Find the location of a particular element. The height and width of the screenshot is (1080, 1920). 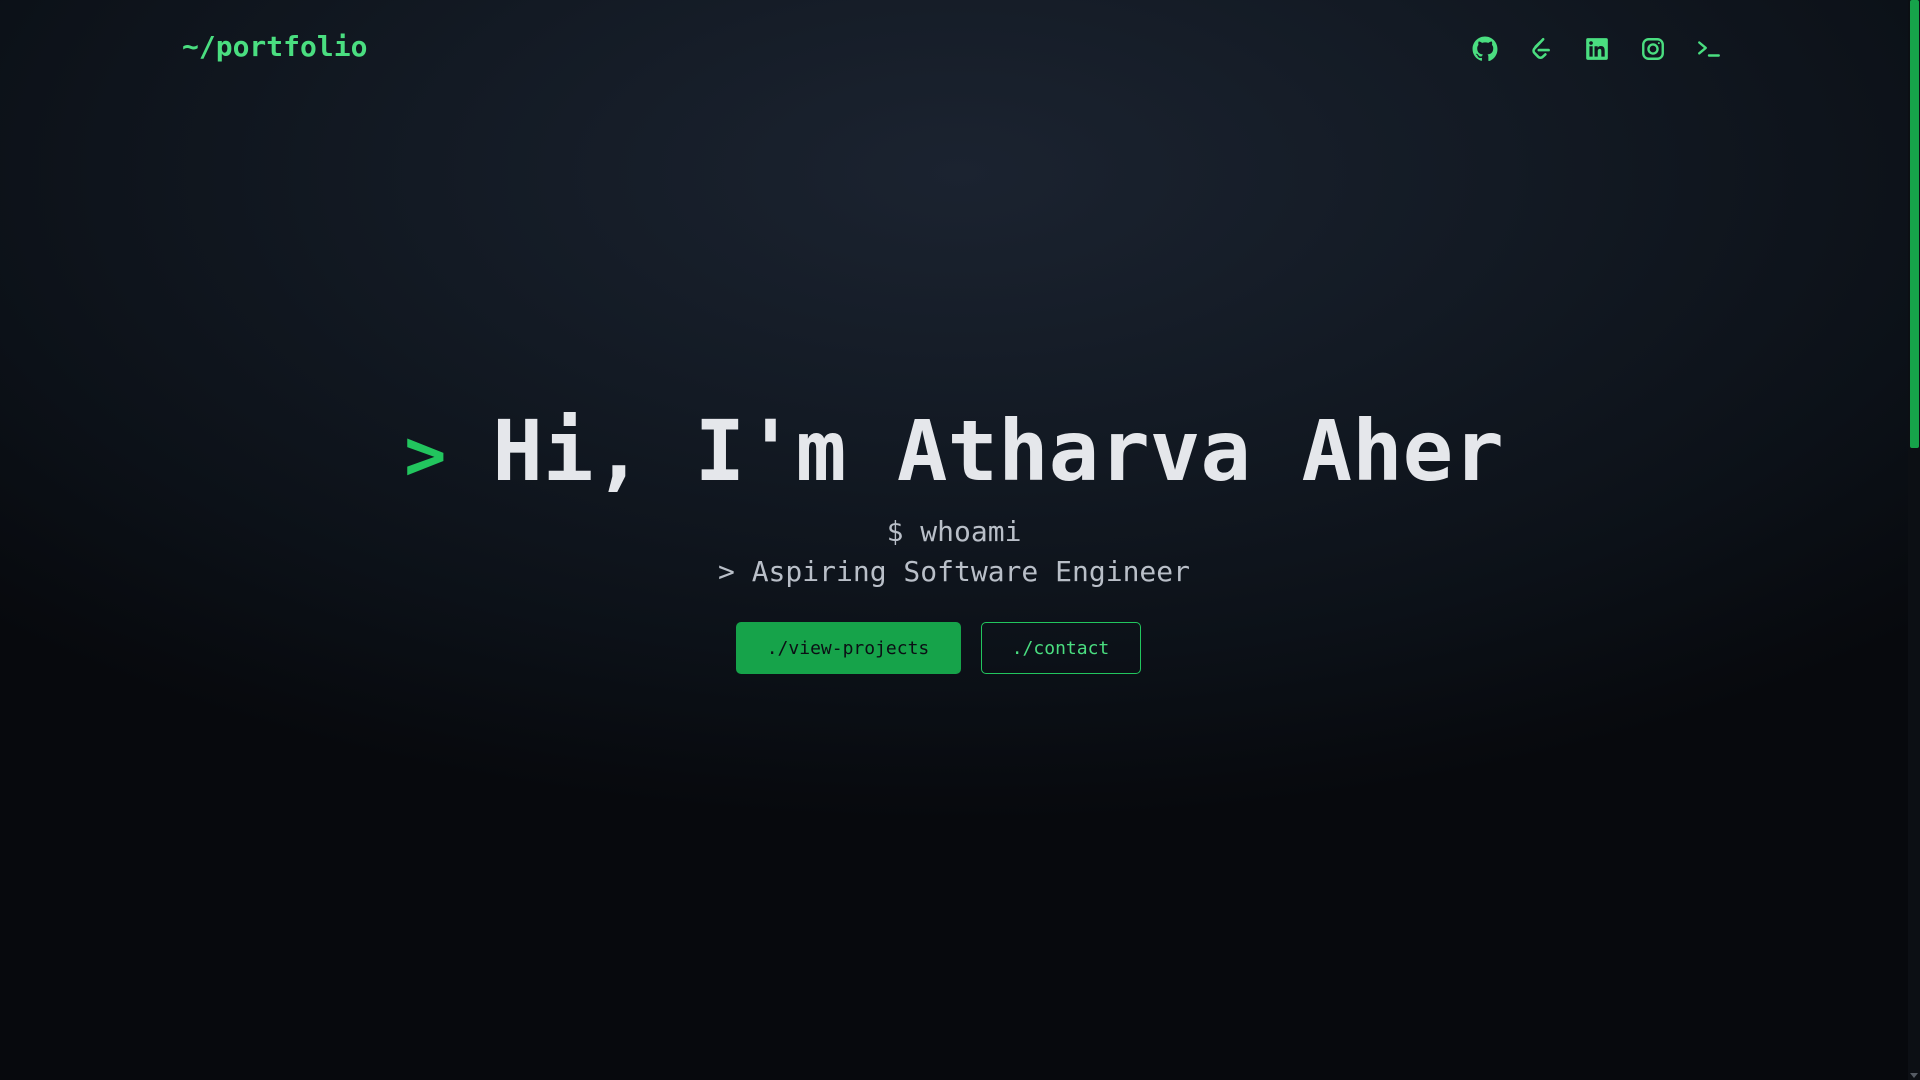

instagram-link is located at coordinates (1652, 48).